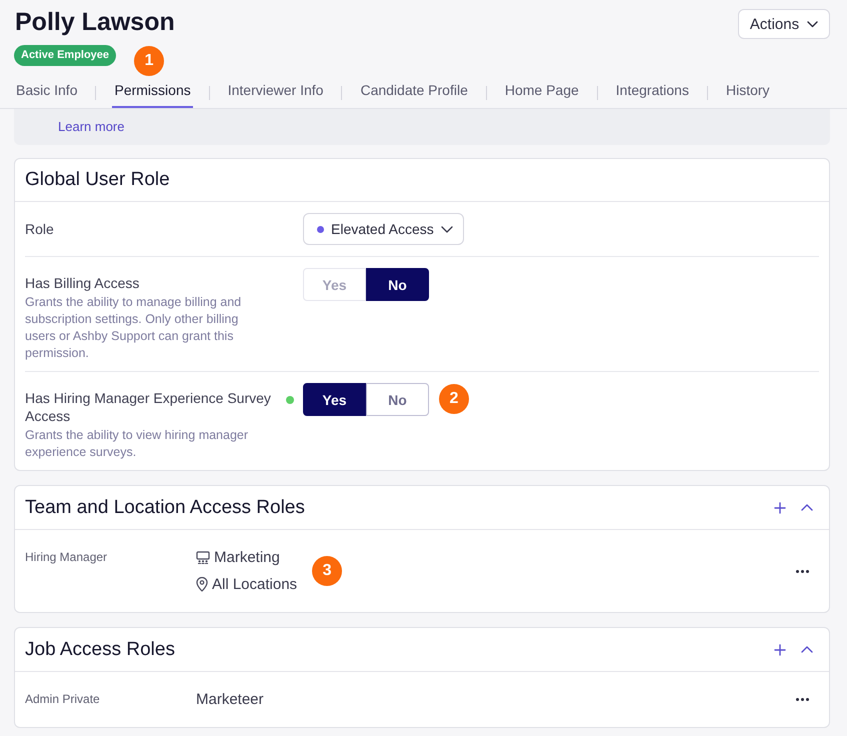 This screenshot has height=736, width=847. I want to click on numbered-marker: 3, so click(327, 571).